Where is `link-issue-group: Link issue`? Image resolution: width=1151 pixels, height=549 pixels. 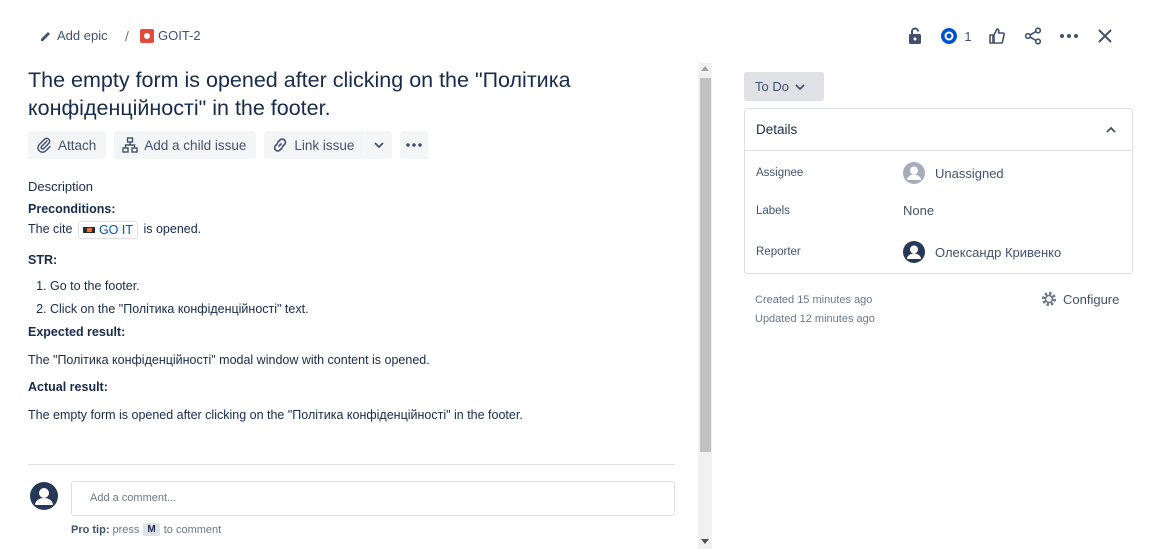
link-issue-group: Link issue is located at coordinates (328, 145).